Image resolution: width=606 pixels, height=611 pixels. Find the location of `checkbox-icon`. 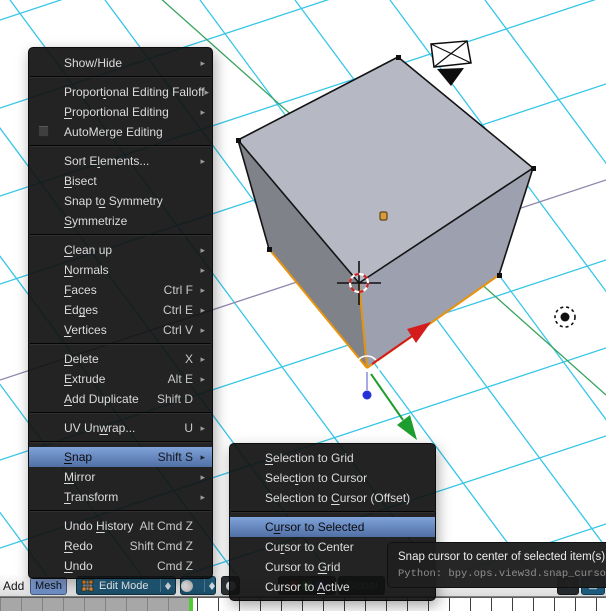

checkbox-icon is located at coordinates (43, 131).